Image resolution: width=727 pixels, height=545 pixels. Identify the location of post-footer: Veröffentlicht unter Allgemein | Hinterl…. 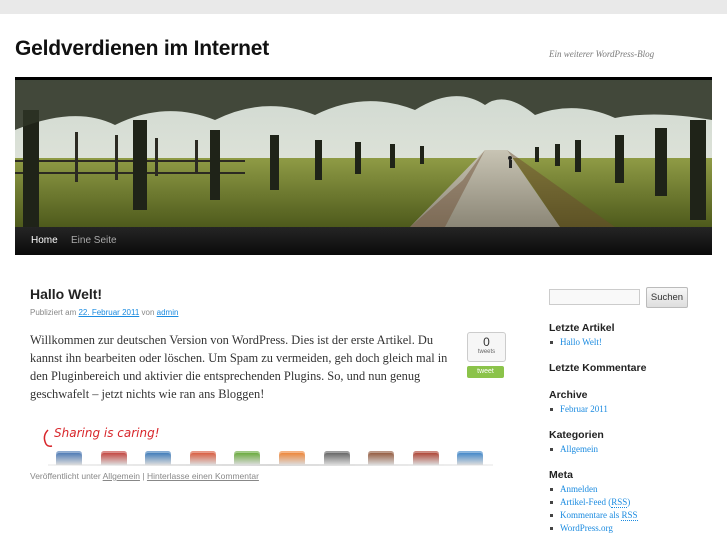
(144, 476).